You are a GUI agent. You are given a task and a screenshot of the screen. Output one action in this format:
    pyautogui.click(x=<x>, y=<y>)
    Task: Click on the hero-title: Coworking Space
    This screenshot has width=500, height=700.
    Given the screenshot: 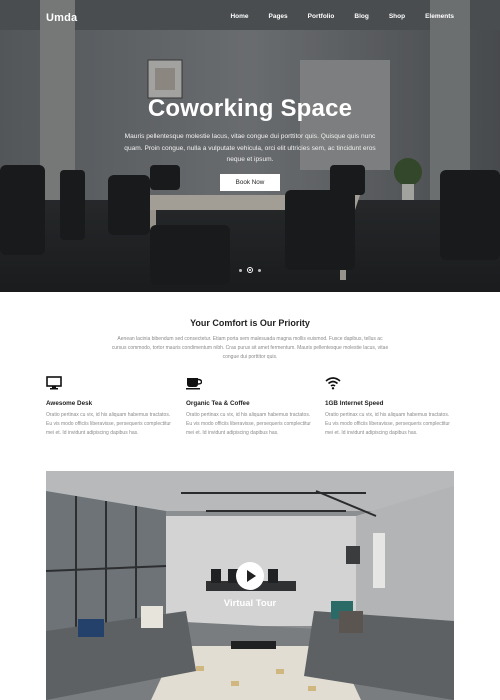 What is the action you would take?
    pyautogui.click(x=250, y=108)
    